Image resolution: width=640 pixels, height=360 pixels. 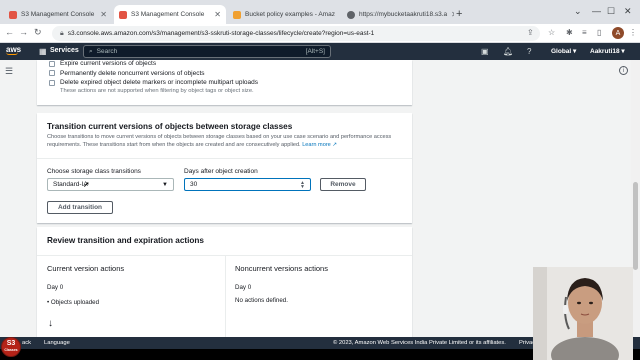 What do you see at coordinates (633, 32) in the screenshot?
I see `browser-menu-icon: ⋮` at bounding box center [633, 32].